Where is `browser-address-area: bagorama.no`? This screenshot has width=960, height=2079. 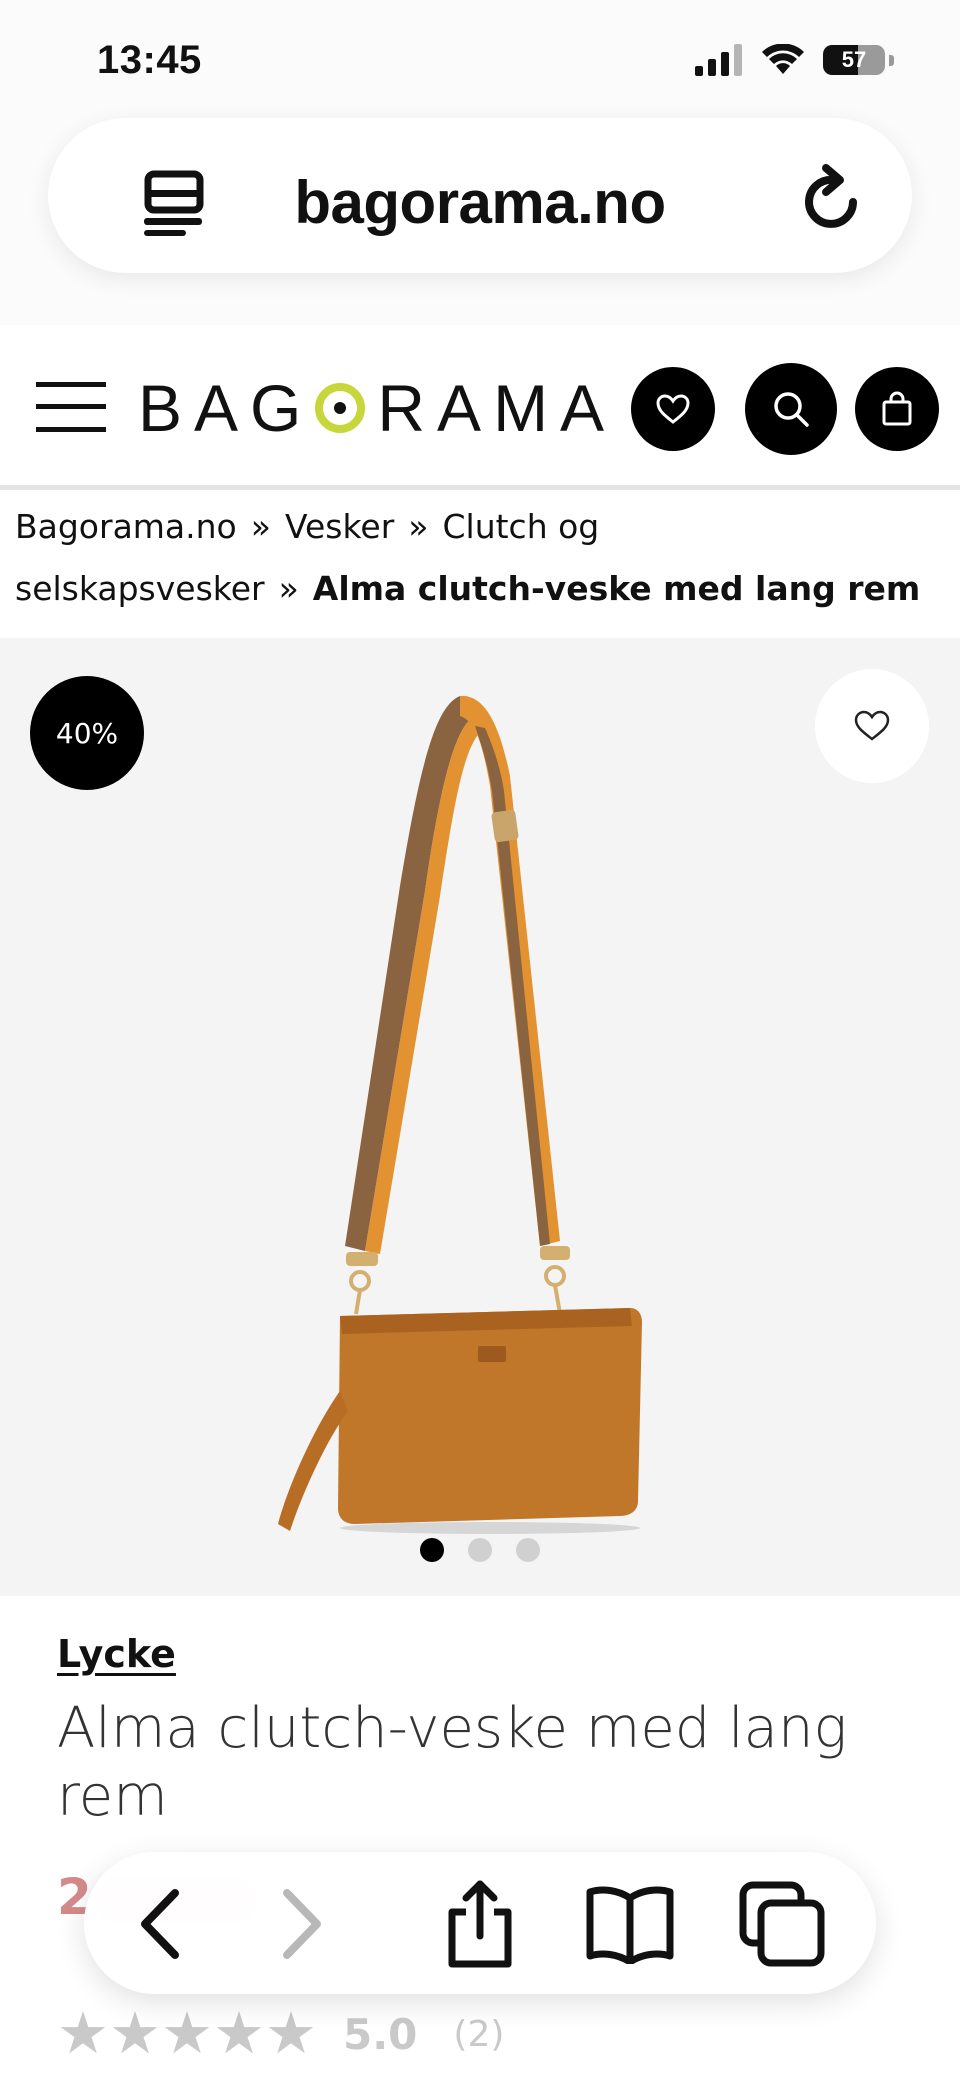 browser-address-area: bagorama.no is located at coordinates (480, 217).